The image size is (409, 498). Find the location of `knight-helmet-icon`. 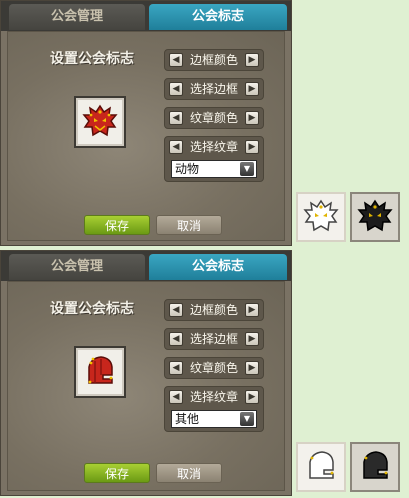

knight-helmet-icon is located at coordinates (100, 370).